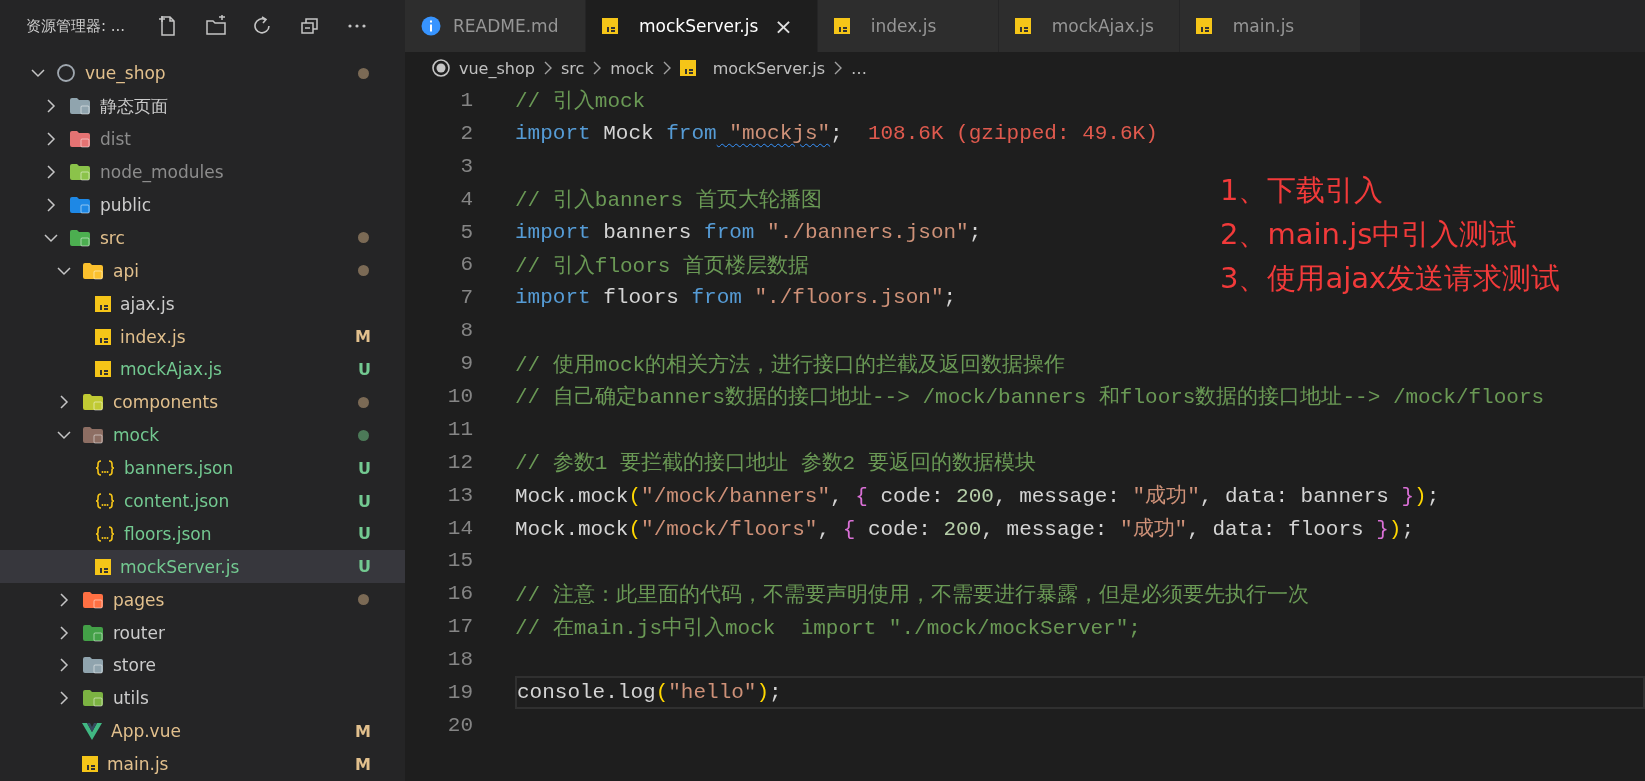 This screenshot has width=1645, height=781. I want to click on line-number: 14, so click(459, 528).